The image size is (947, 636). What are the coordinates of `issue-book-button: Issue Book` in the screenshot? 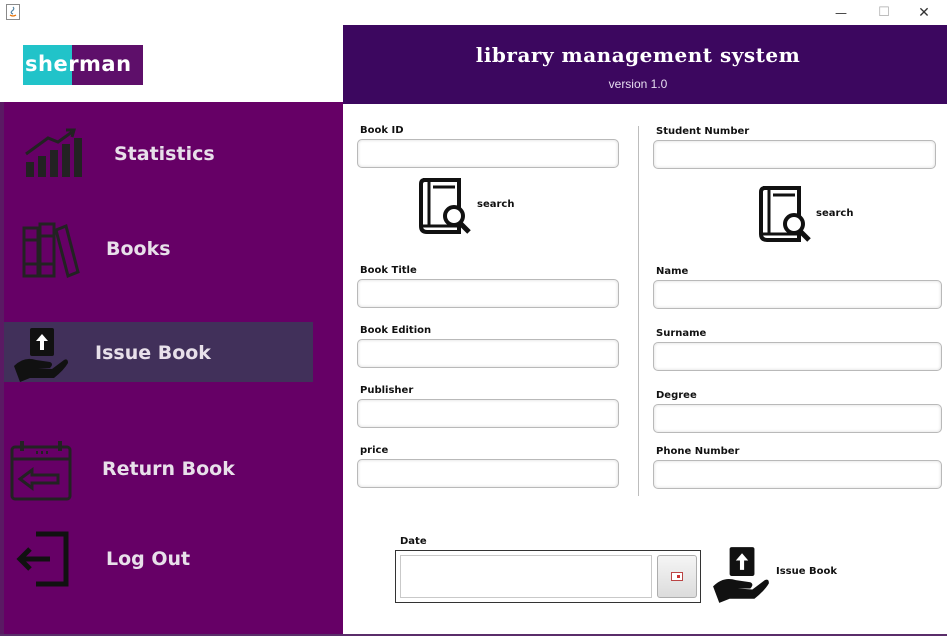 It's located at (776, 575).